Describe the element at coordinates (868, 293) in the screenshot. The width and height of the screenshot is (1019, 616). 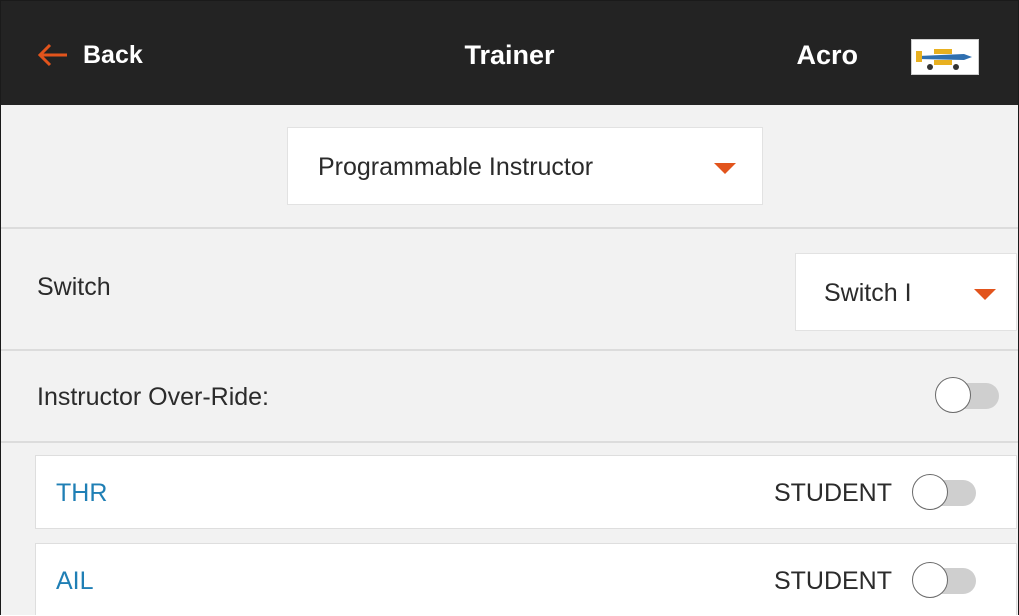
I see `switch-value: Switch I` at that location.